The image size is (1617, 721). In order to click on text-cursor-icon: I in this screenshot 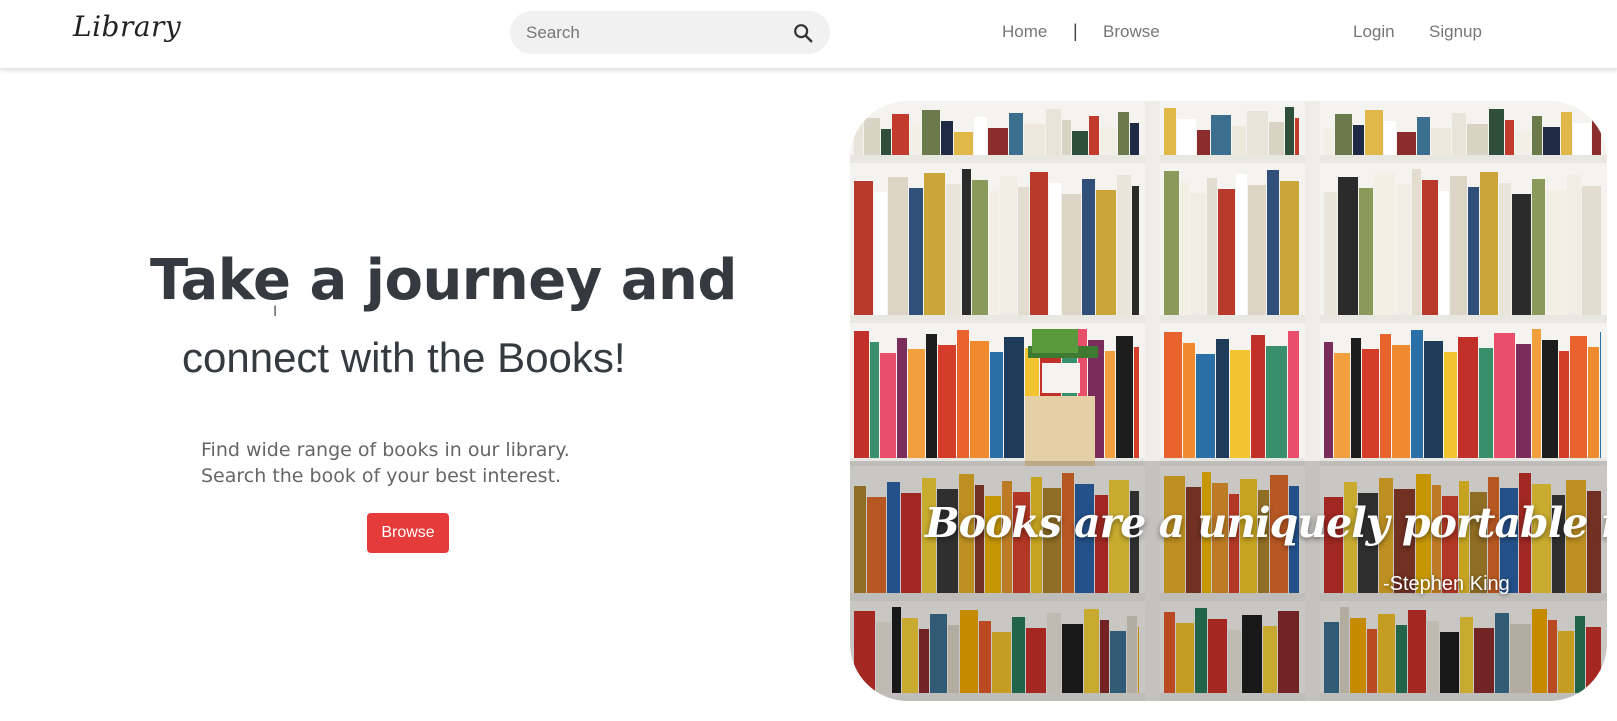, I will do `click(275, 312)`.